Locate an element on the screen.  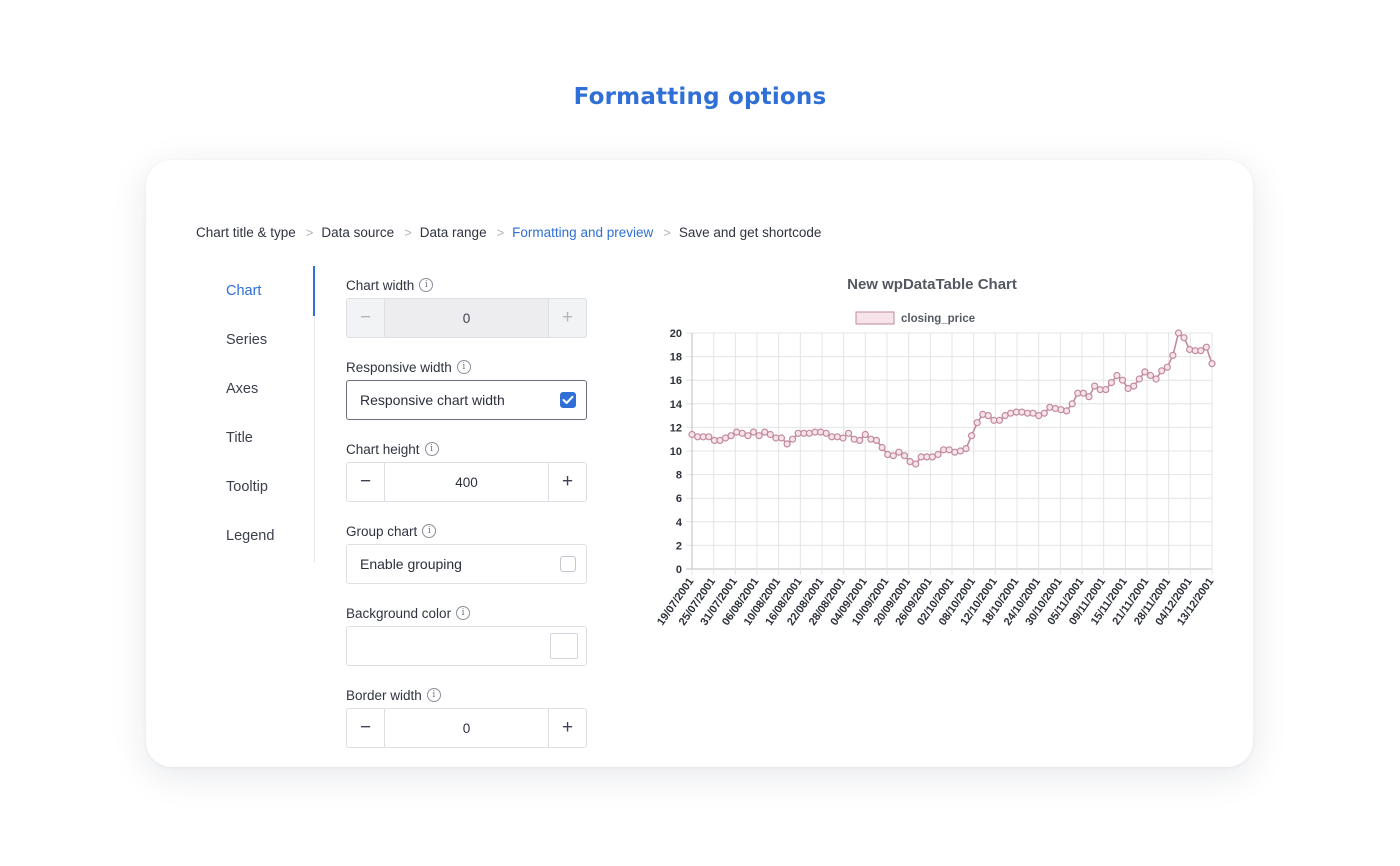
color-swatch is located at coordinates (564, 646).